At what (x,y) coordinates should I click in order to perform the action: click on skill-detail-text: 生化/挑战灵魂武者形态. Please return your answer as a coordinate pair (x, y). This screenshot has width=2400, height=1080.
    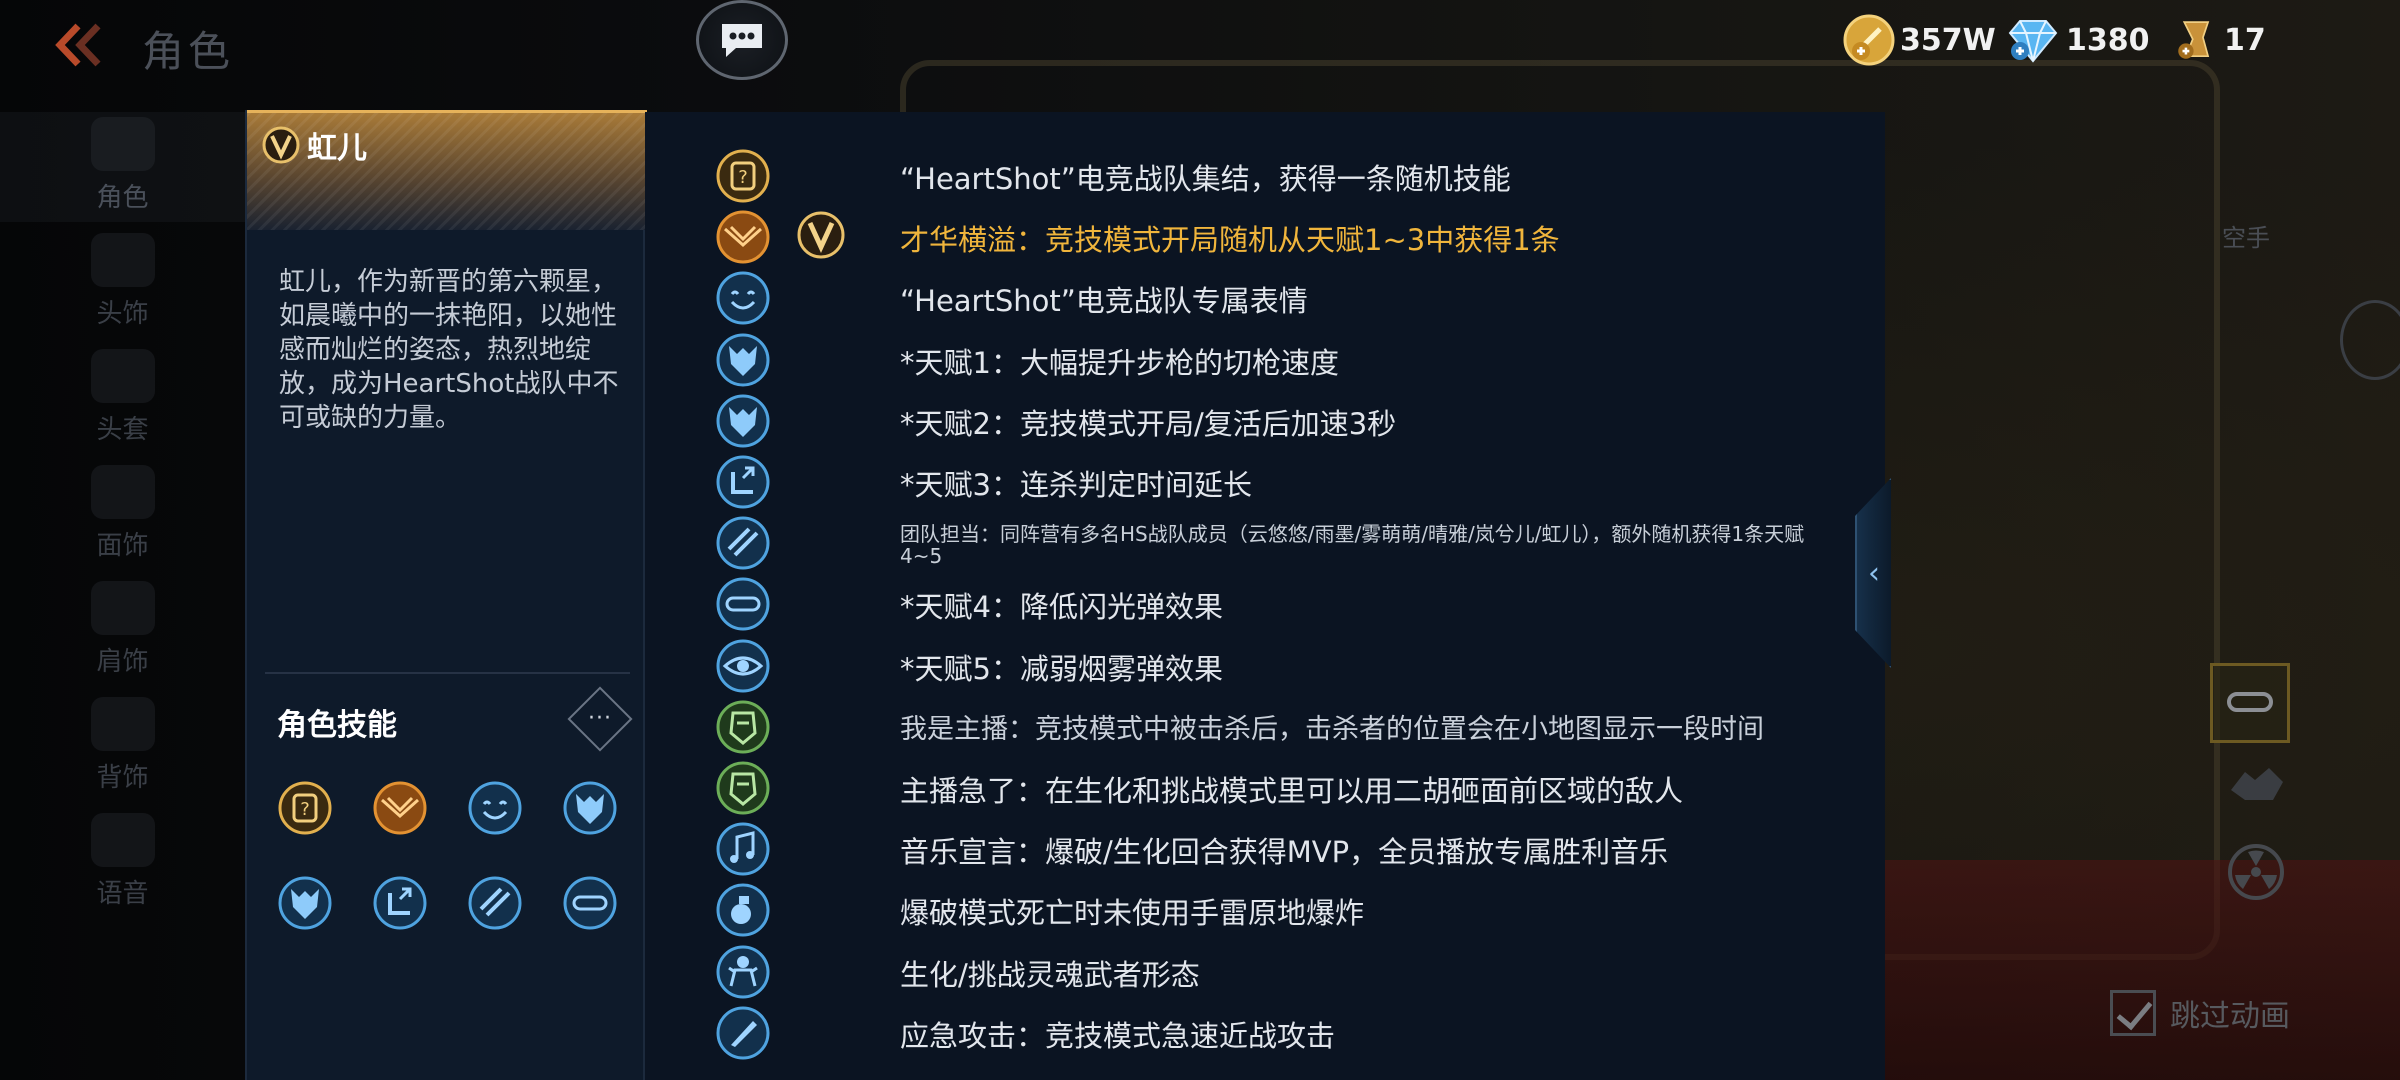
    Looking at the image, I should click on (1050, 974).